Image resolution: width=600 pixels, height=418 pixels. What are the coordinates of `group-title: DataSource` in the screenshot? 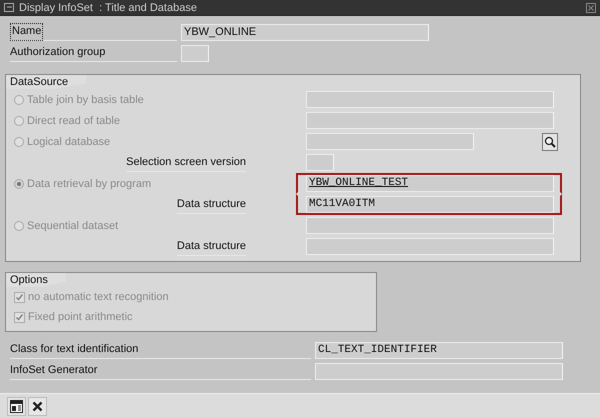 It's located at (46, 81).